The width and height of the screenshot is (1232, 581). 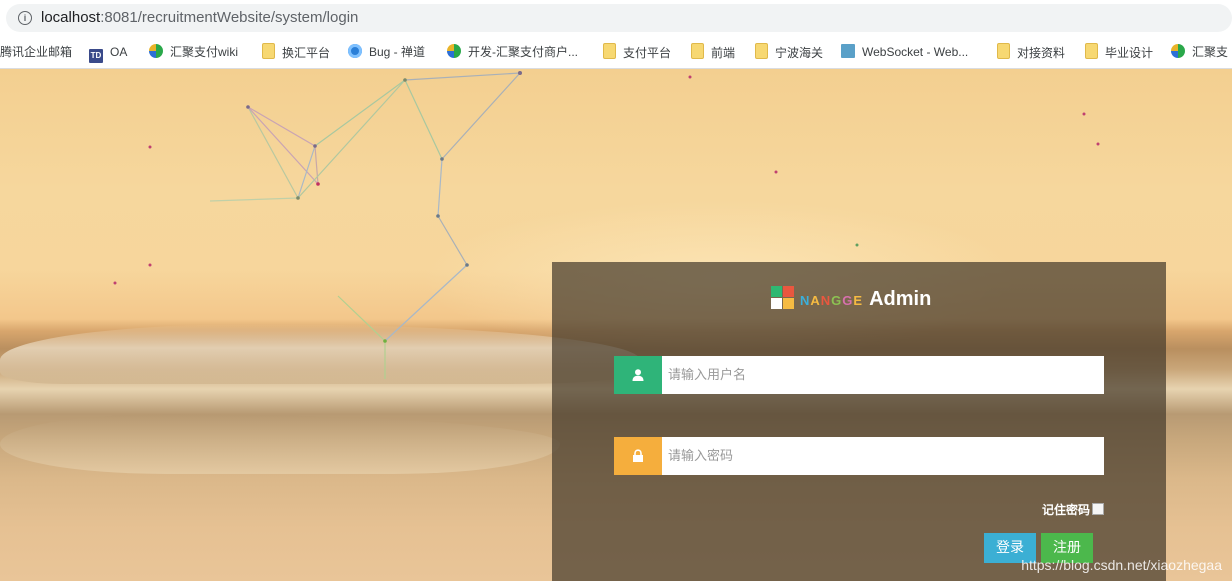 I want to click on bookmark-item: 换汇平台, so click(x=296, y=52).